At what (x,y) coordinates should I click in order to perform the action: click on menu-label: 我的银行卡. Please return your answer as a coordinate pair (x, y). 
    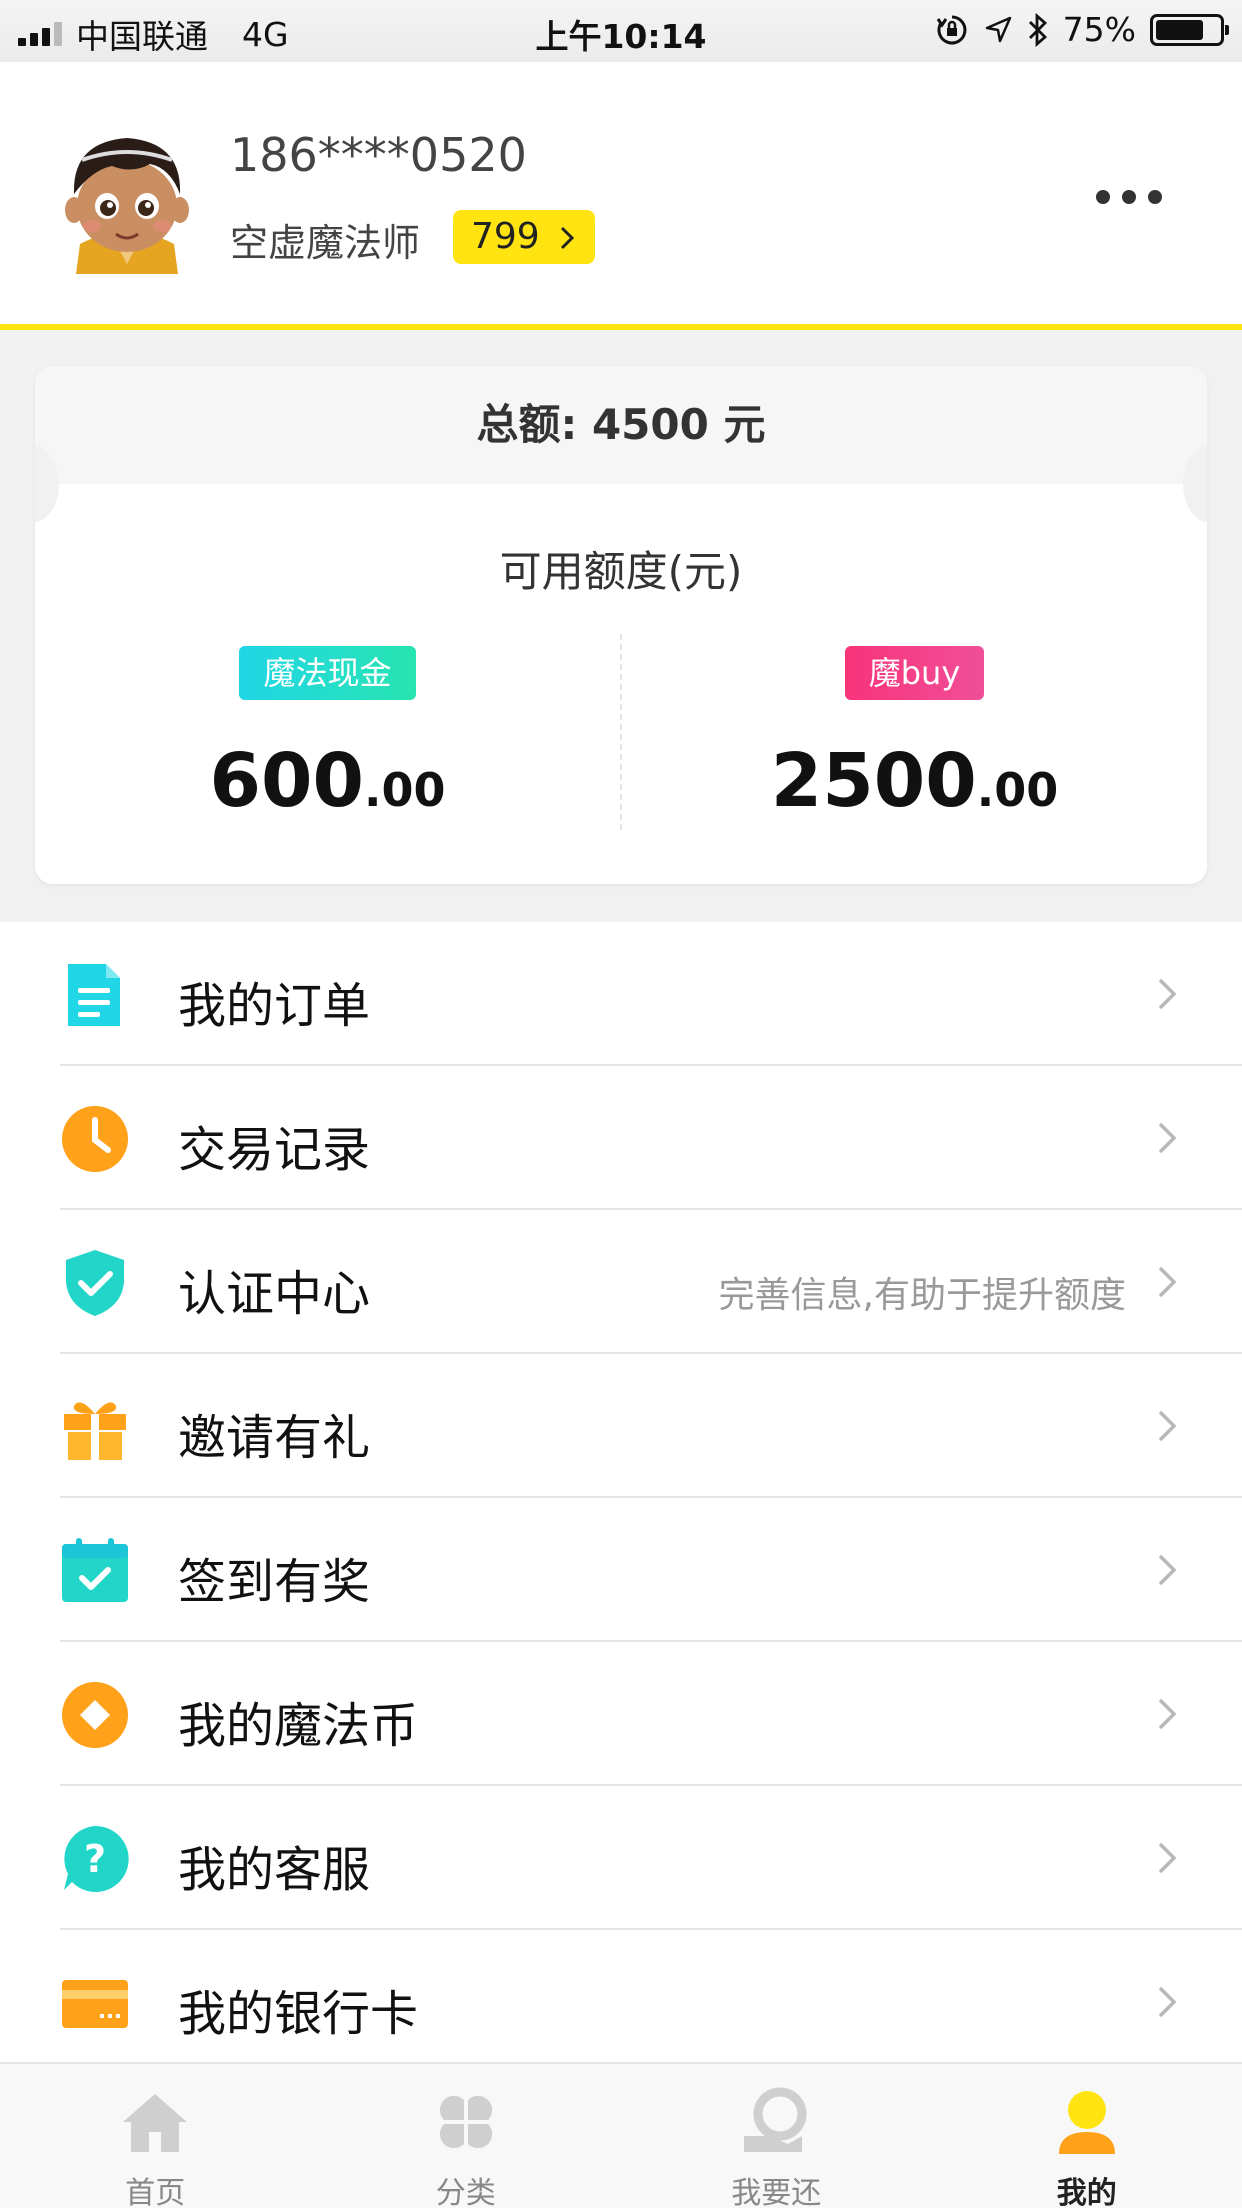
    Looking at the image, I should click on (298, 2009).